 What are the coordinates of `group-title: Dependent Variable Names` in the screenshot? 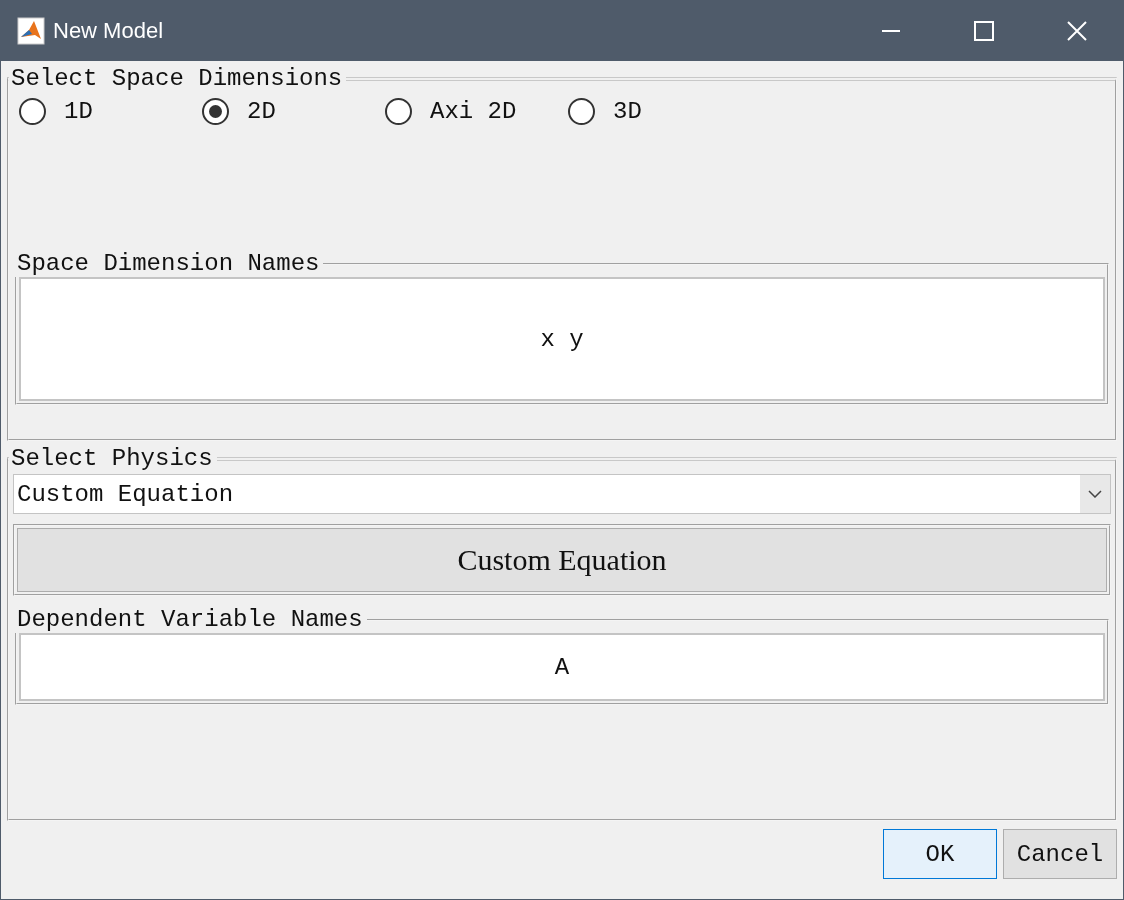 It's located at (190, 619).